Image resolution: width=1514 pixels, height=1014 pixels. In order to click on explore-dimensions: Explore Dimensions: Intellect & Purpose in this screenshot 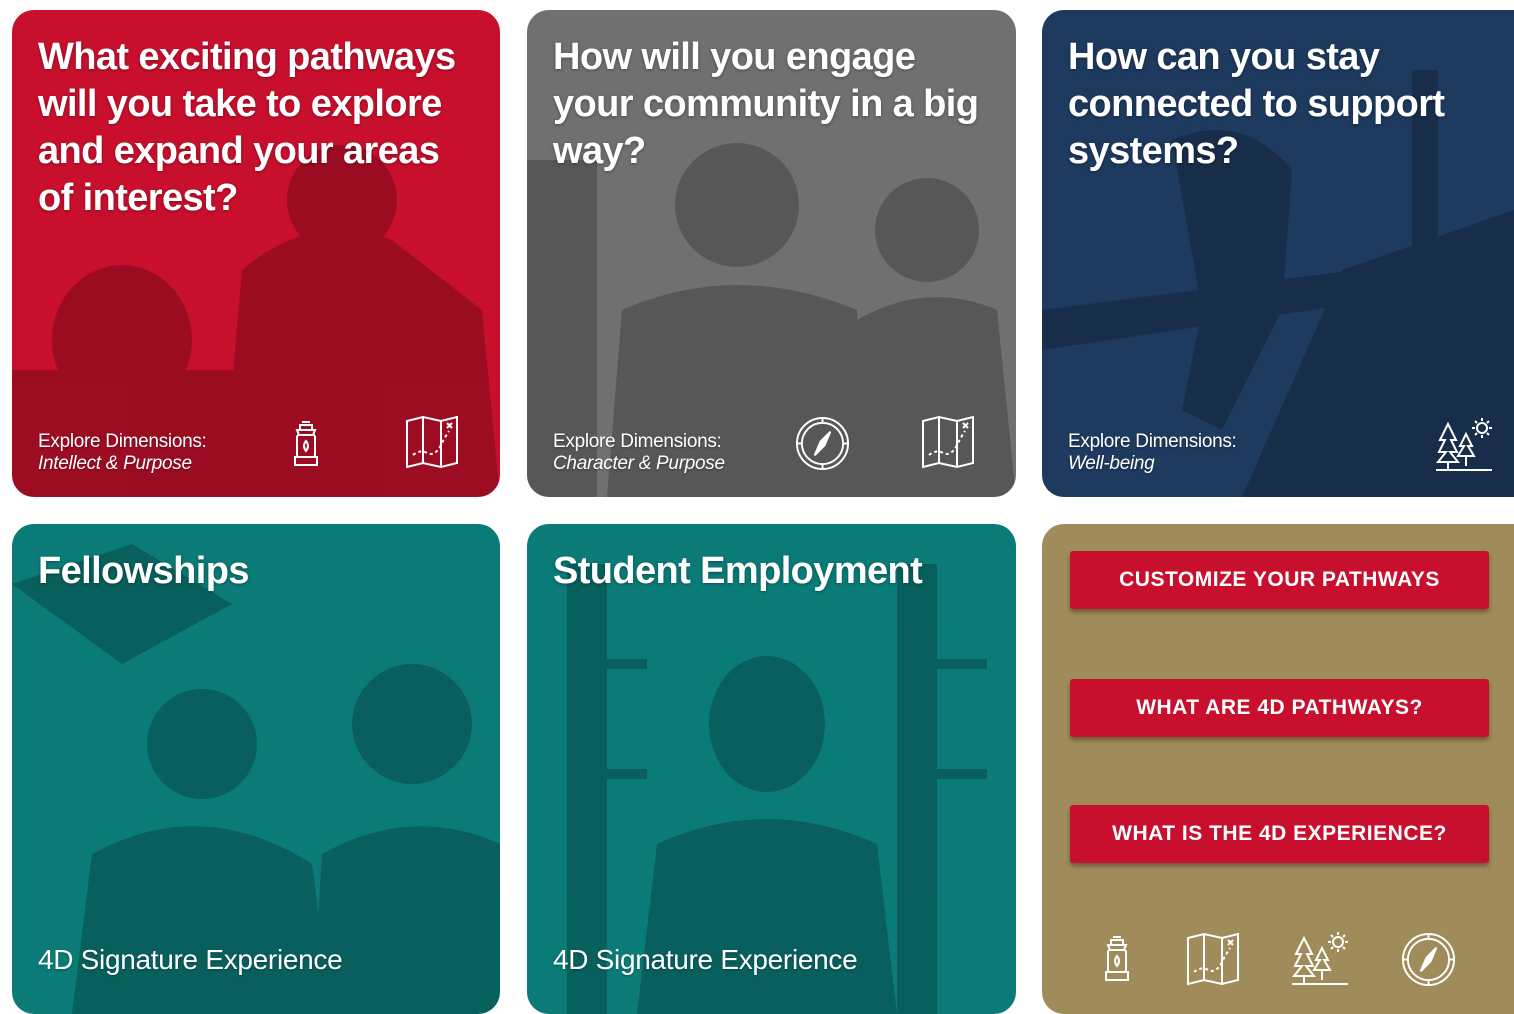, I will do `click(122, 453)`.